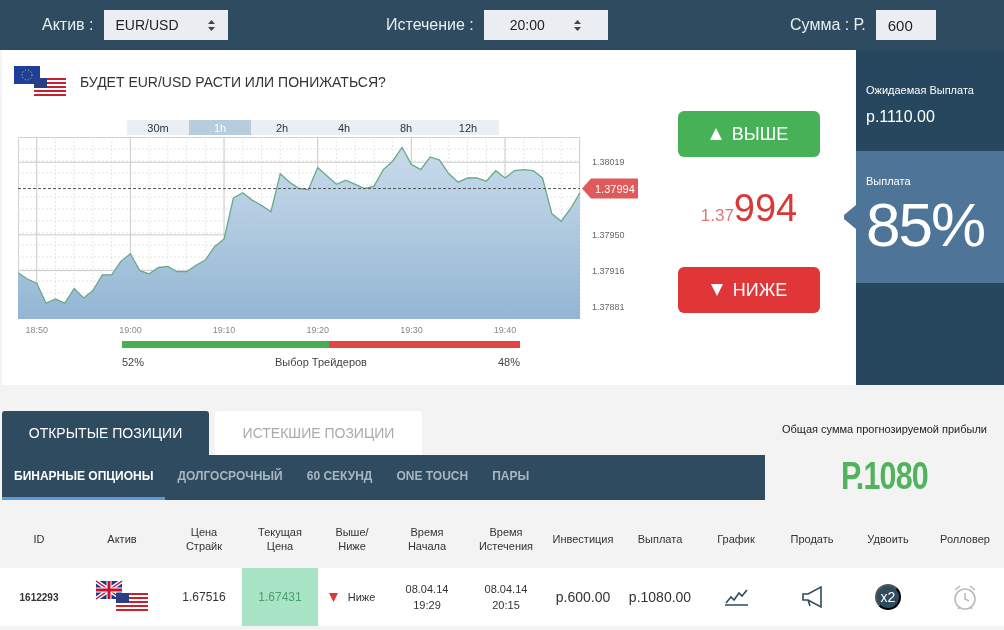  I want to click on price-marker: 1.37994, so click(610, 188).